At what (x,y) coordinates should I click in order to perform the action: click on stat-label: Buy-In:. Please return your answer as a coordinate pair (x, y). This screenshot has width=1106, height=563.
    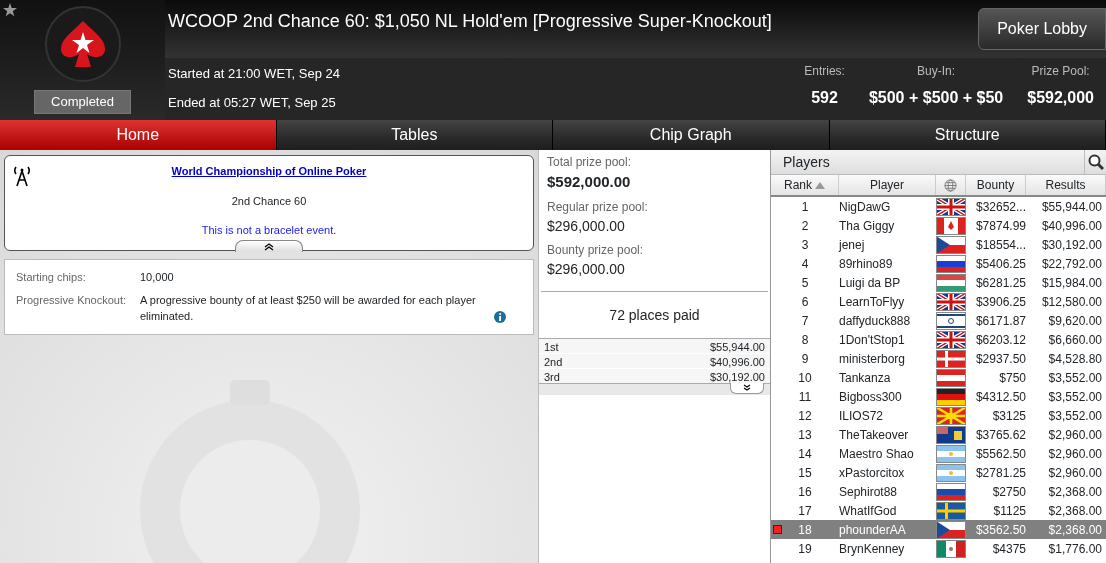
    Looking at the image, I should click on (936, 71).